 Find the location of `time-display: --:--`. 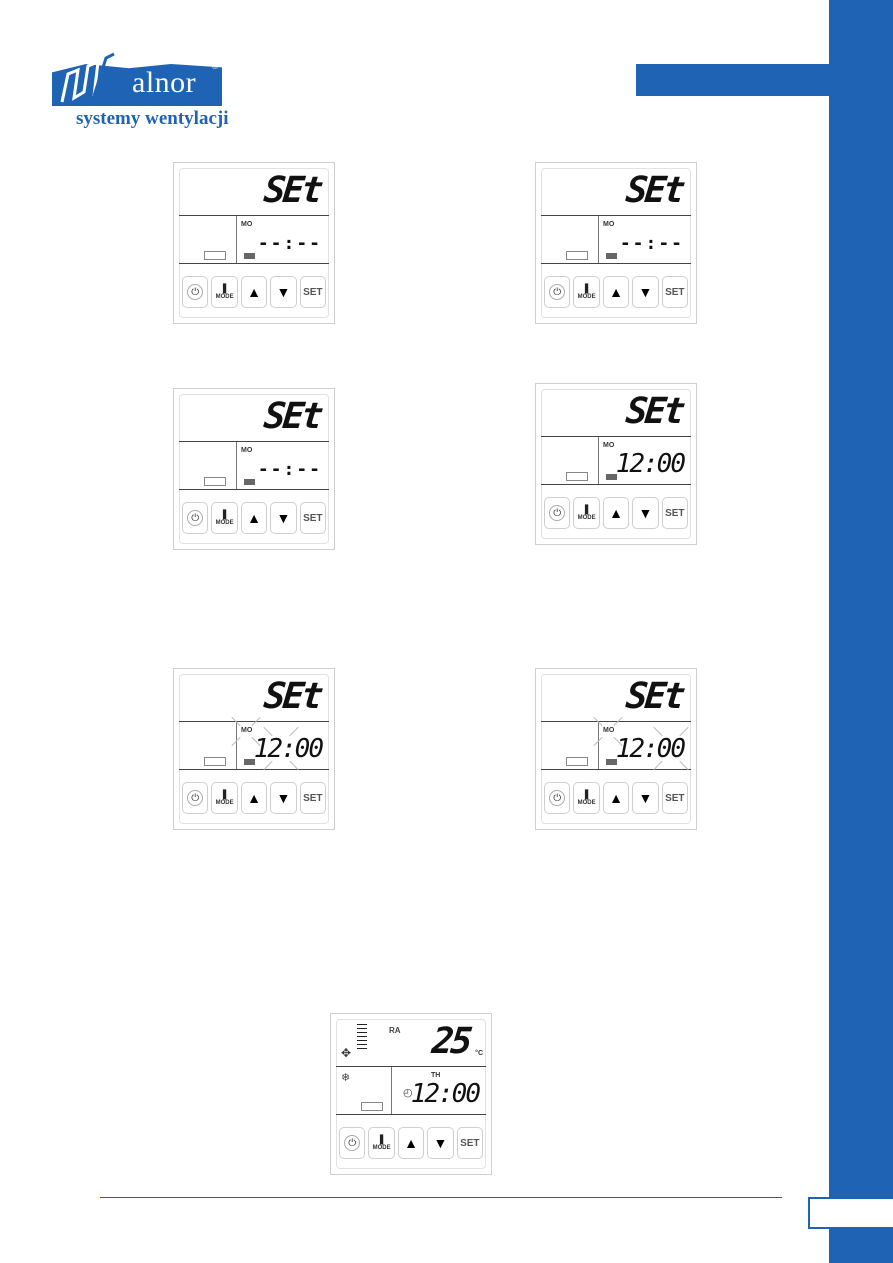

time-display: --:-- is located at coordinates (289, 243).